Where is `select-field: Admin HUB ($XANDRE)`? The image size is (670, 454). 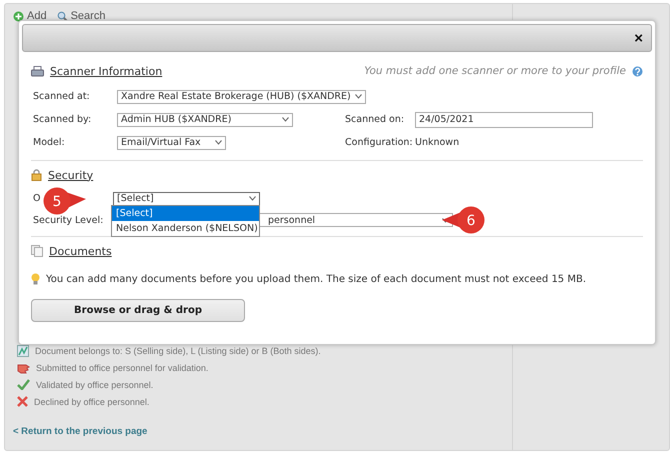
select-field: Admin HUB ($XANDRE) is located at coordinates (205, 119).